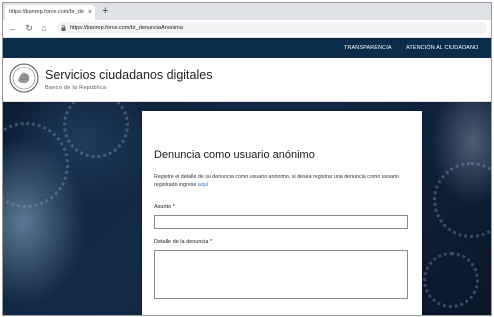  Describe the element at coordinates (183, 242) in the screenshot. I see `detail-label: Detalle de la denuncia *` at that location.